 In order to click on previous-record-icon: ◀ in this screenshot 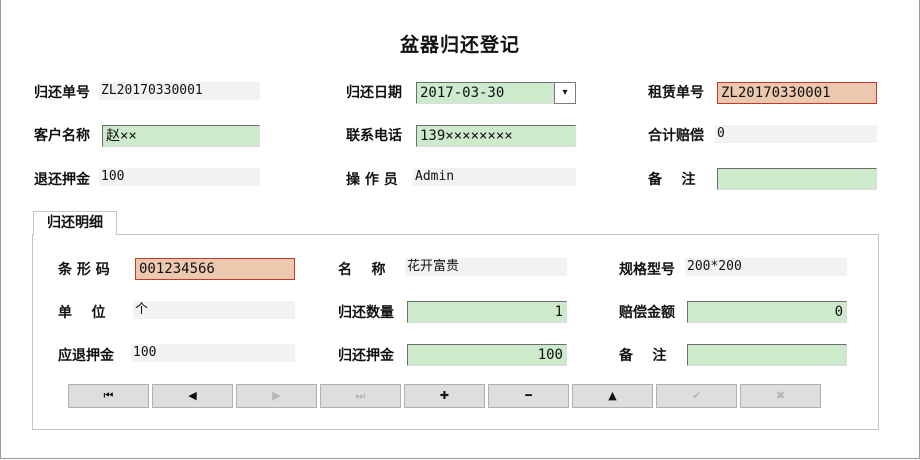, I will do `click(192, 395)`.